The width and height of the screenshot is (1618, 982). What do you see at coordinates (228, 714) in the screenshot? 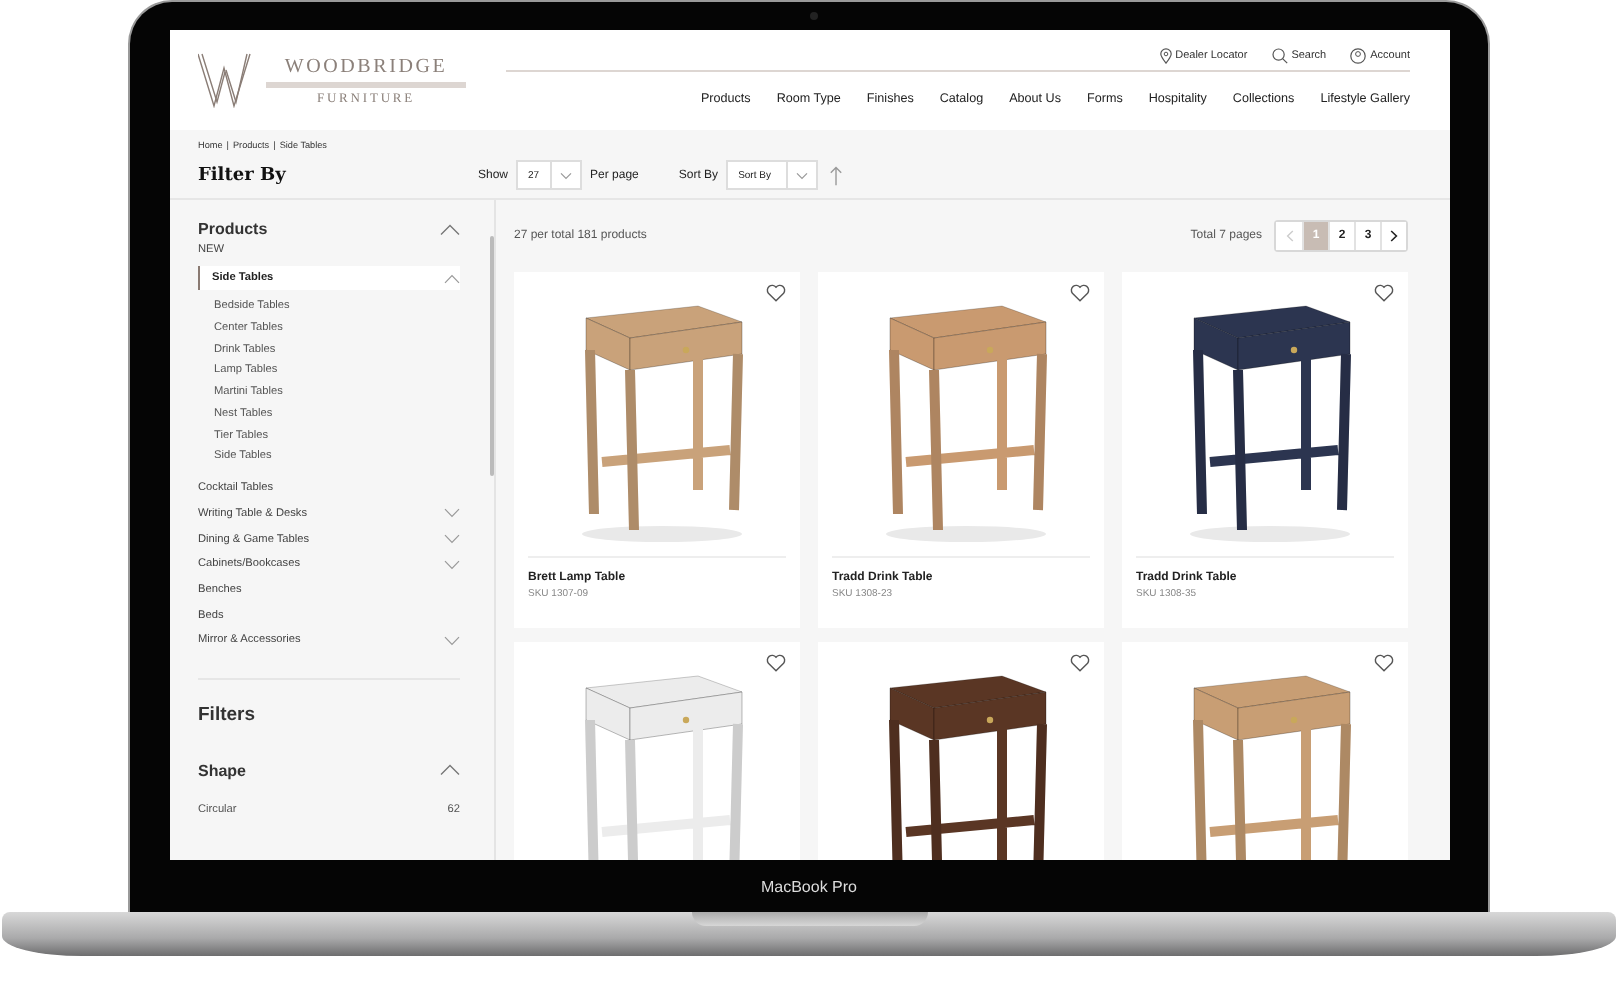
I see `filters-heading: Filters` at bounding box center [228, 714].